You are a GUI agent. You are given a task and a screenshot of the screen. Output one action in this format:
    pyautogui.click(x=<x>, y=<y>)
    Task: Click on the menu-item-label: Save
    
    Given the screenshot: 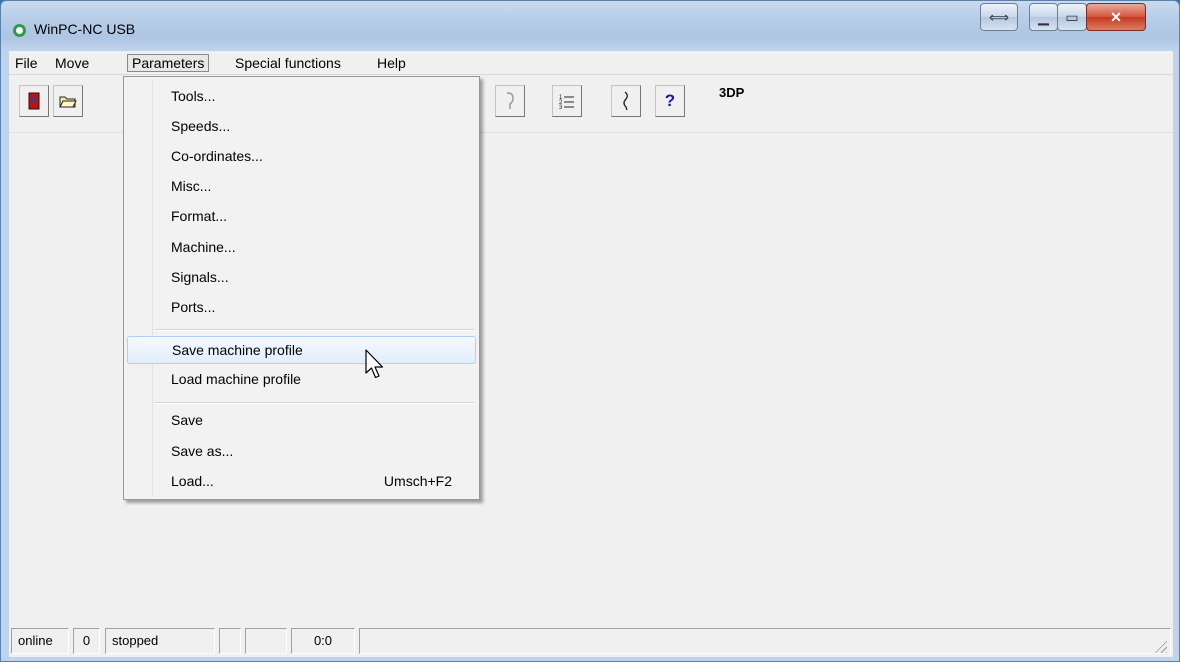 What is the action you would take?
    pyautogui.click(x=187, y=420)
    